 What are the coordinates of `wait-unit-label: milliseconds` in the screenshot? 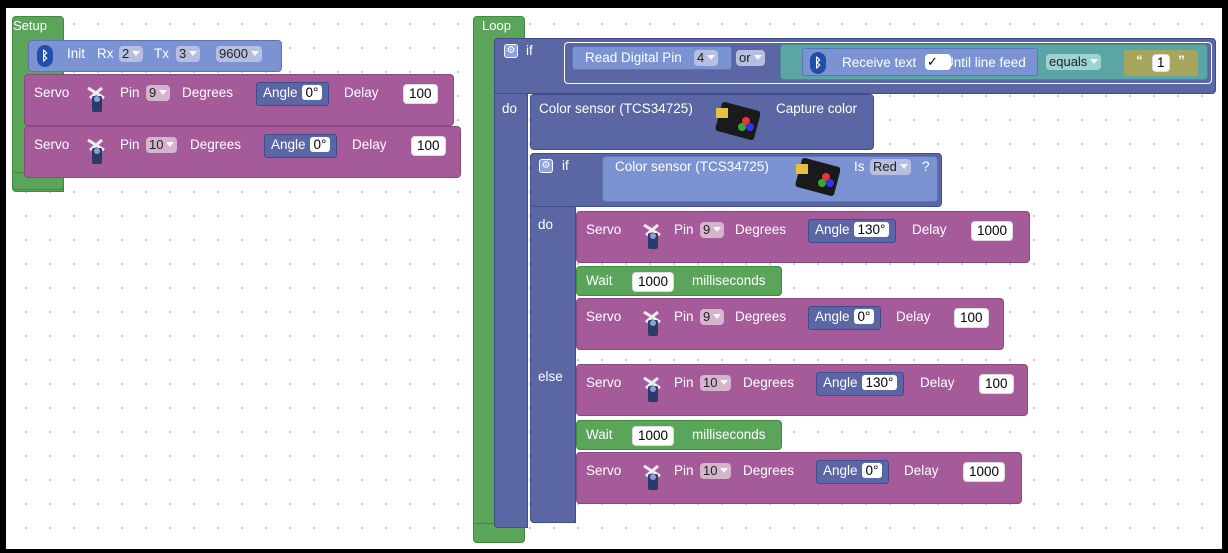 It's located at (729, 280).